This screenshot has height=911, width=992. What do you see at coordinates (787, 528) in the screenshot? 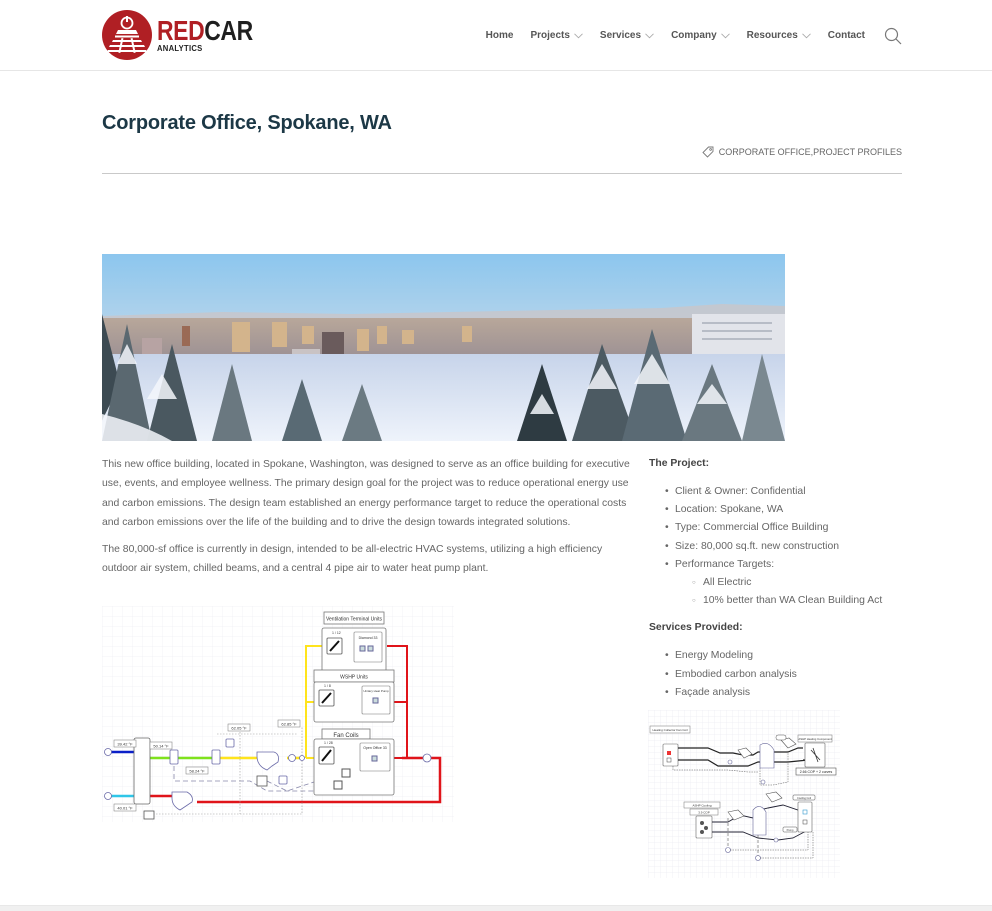
I see `project-detail-item: Type: Commercial Office Building` at bounding box center [787, 528].